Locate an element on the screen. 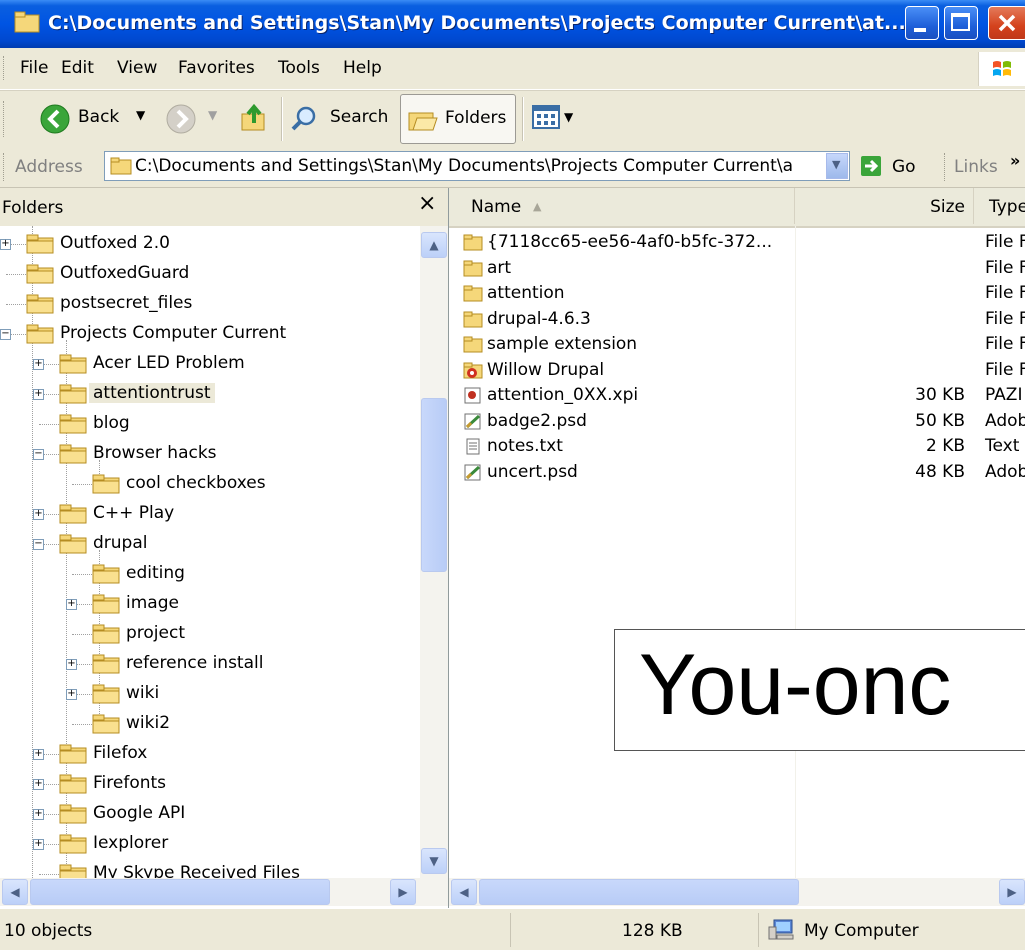 This screenshot has width=1025, height=950. tree-item: + C++ Play is located at coordinates (210, 515).